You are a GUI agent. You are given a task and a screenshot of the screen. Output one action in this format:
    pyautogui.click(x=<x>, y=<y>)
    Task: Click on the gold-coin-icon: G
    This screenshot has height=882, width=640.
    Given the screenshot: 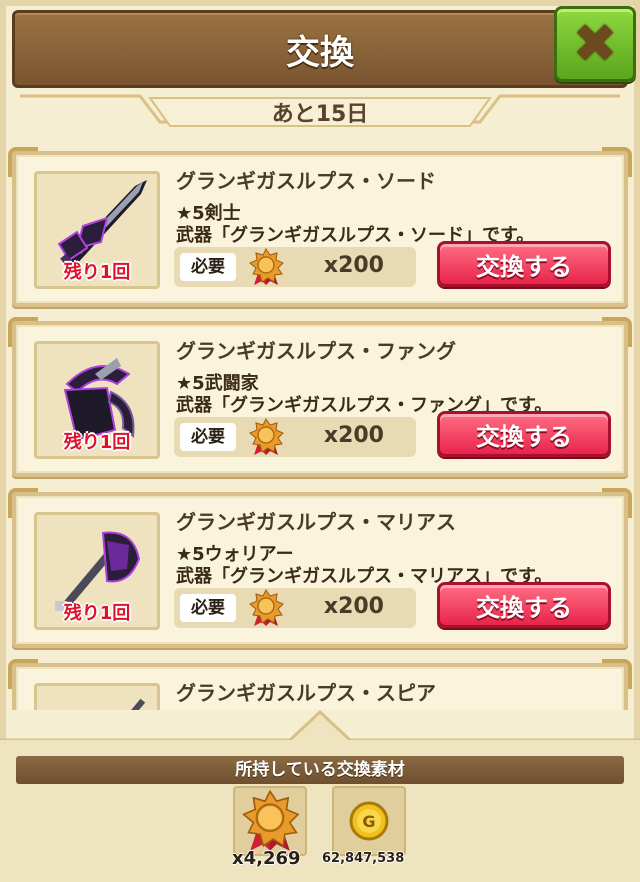 What is the action you would take?
    pyautogui.click(x=369, y=821)
    